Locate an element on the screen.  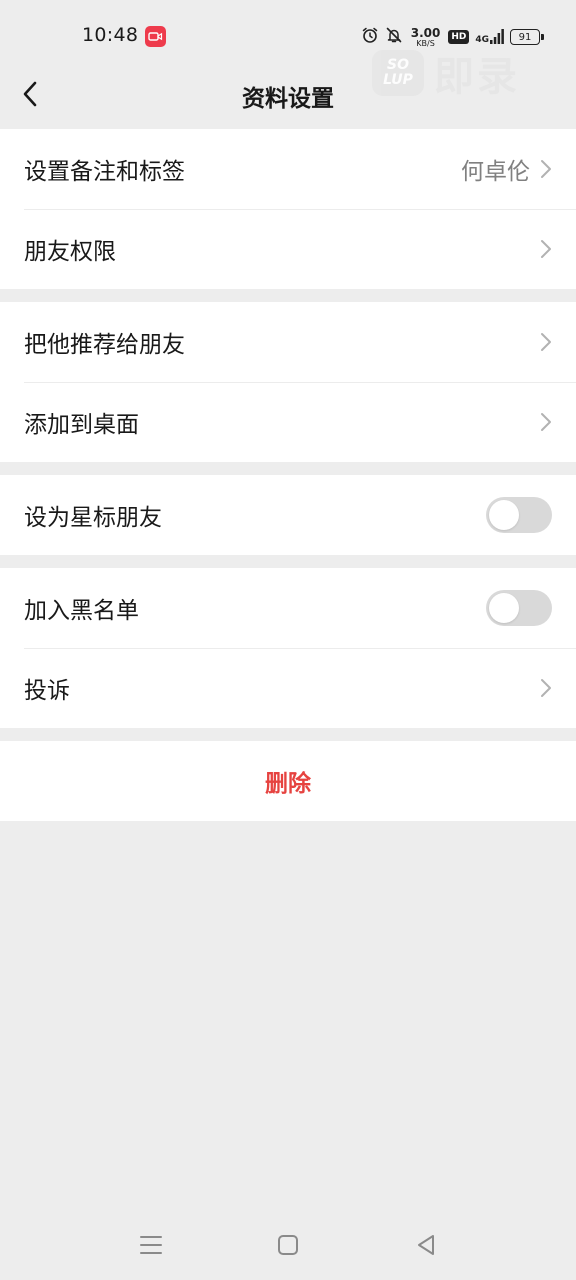
menu-icon is located at coordinates (151, 1245).